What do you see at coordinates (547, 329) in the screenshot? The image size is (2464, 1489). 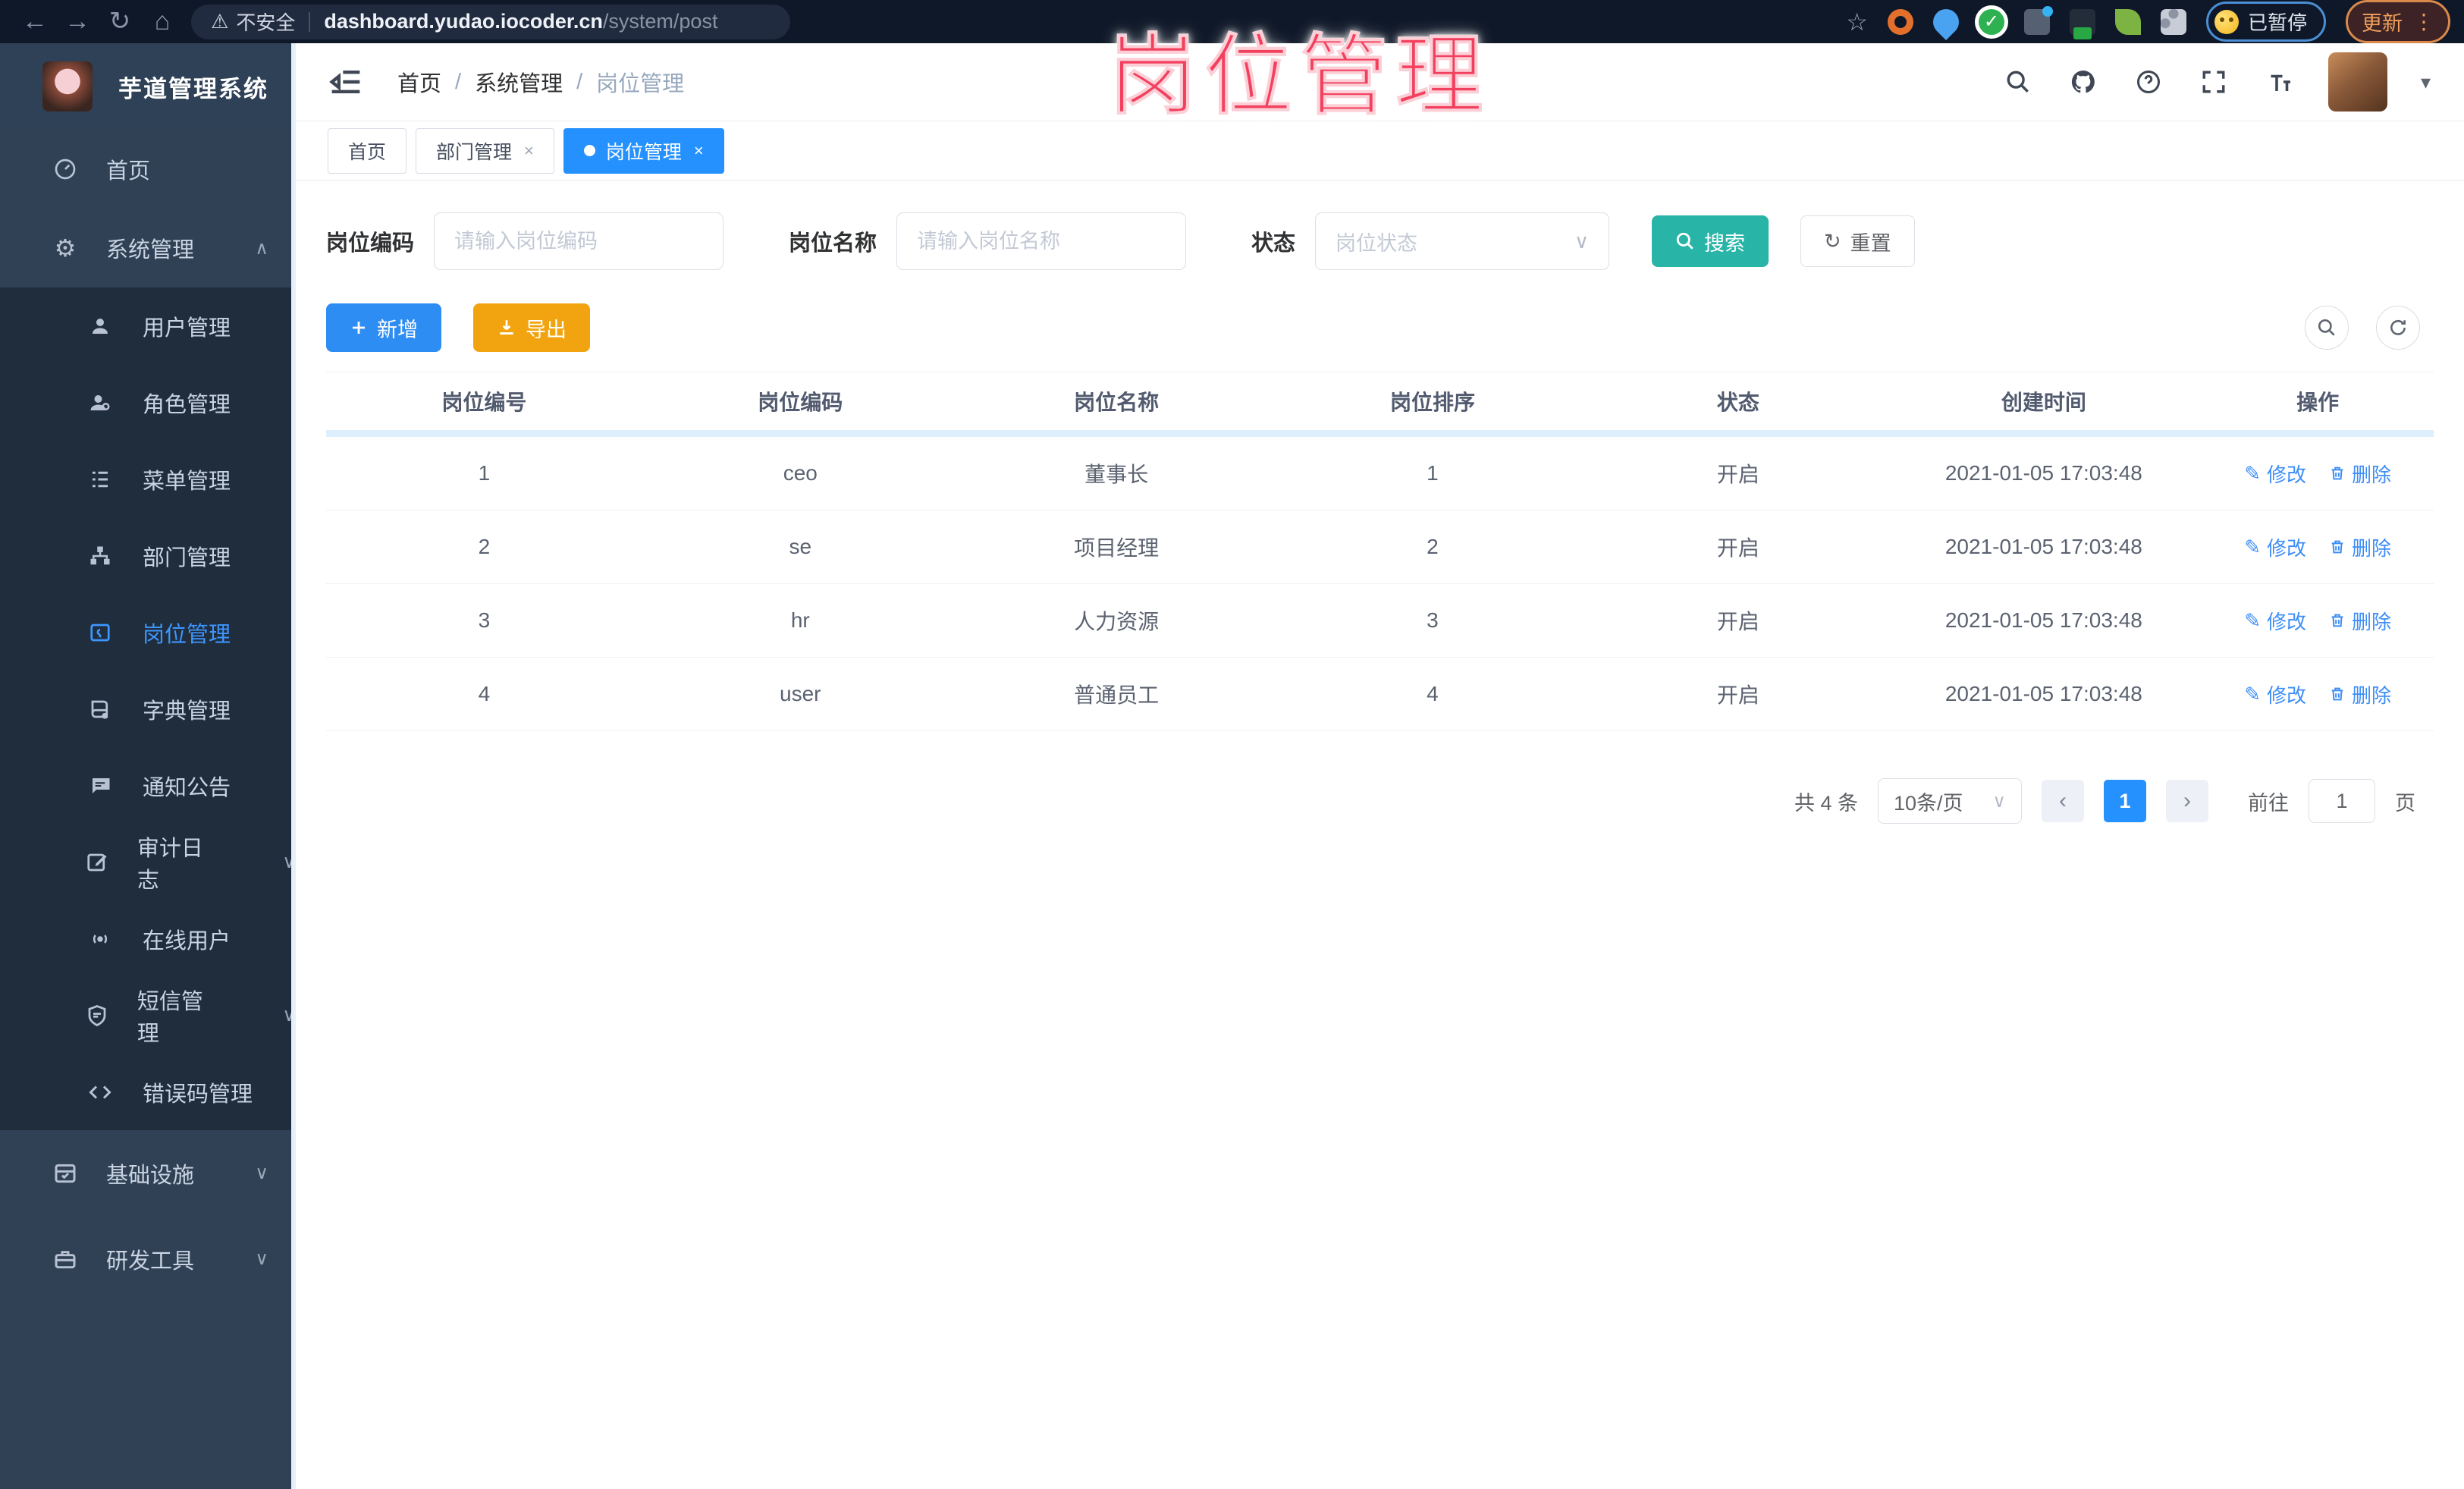 I see `export-button-label: 导出` at bounding box center [547, 329].